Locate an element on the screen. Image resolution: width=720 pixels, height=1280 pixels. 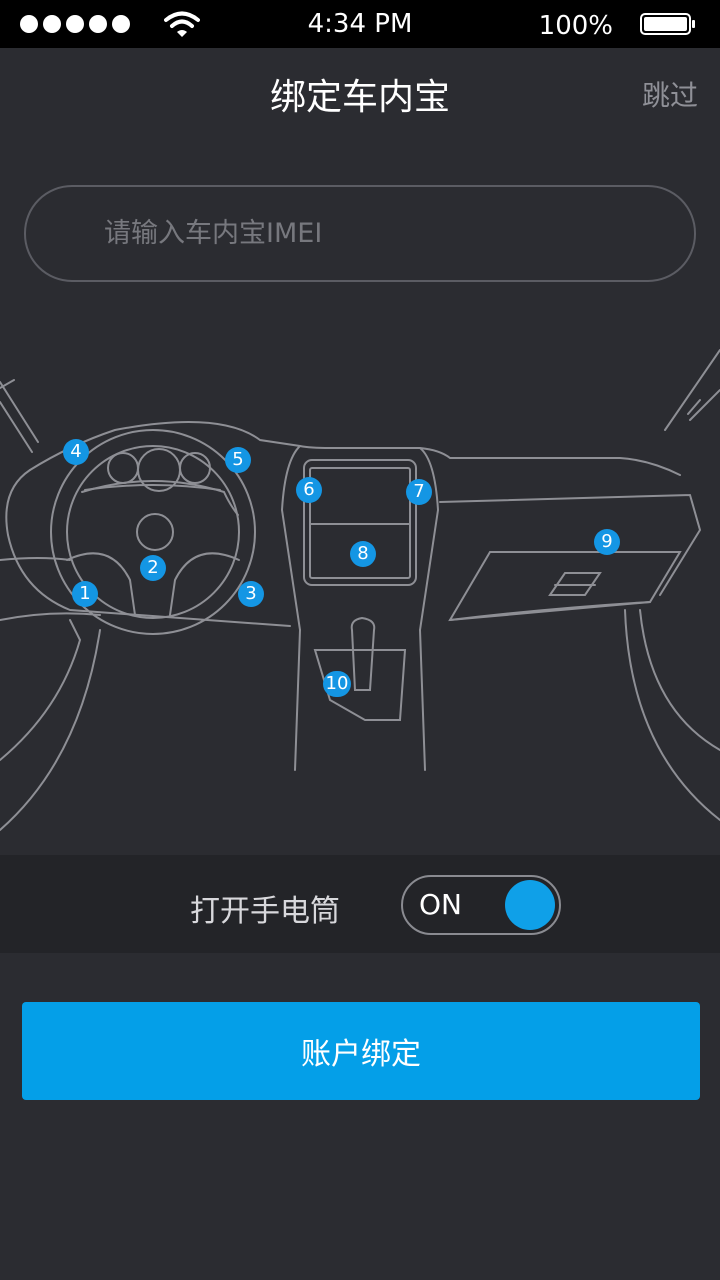
marker-10: 10 is located at coordinates (337, 684).